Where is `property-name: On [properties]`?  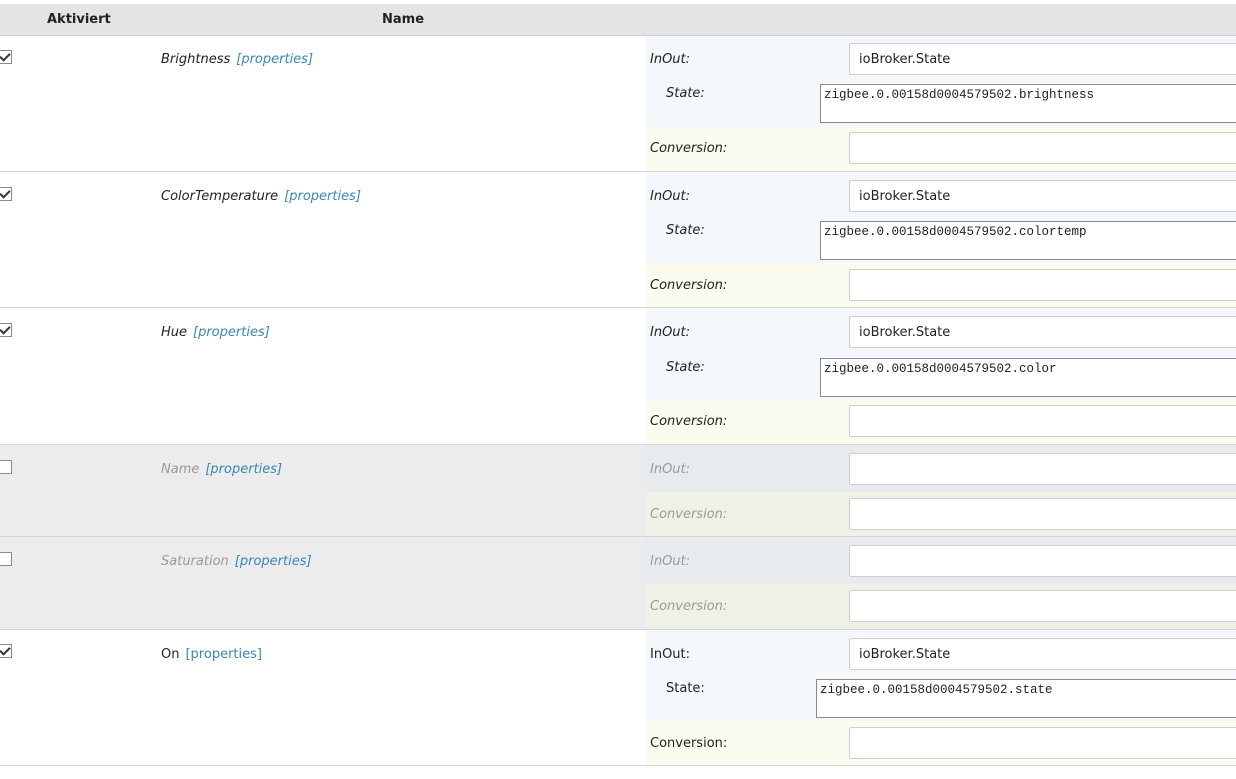 property-name: On [properties] is located at coordinates (211, 654).